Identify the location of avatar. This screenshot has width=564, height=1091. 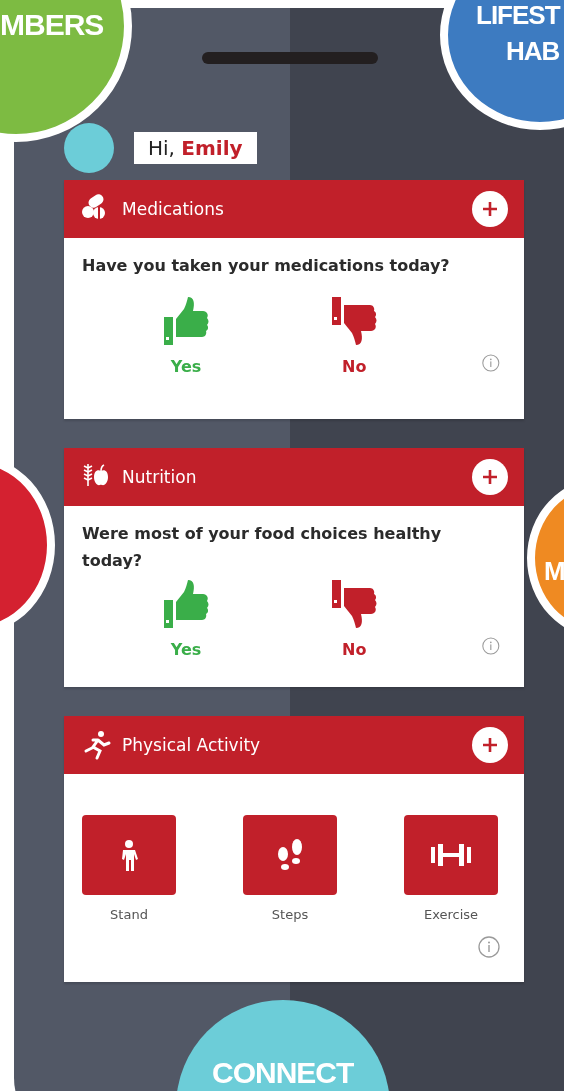
(89, 148).